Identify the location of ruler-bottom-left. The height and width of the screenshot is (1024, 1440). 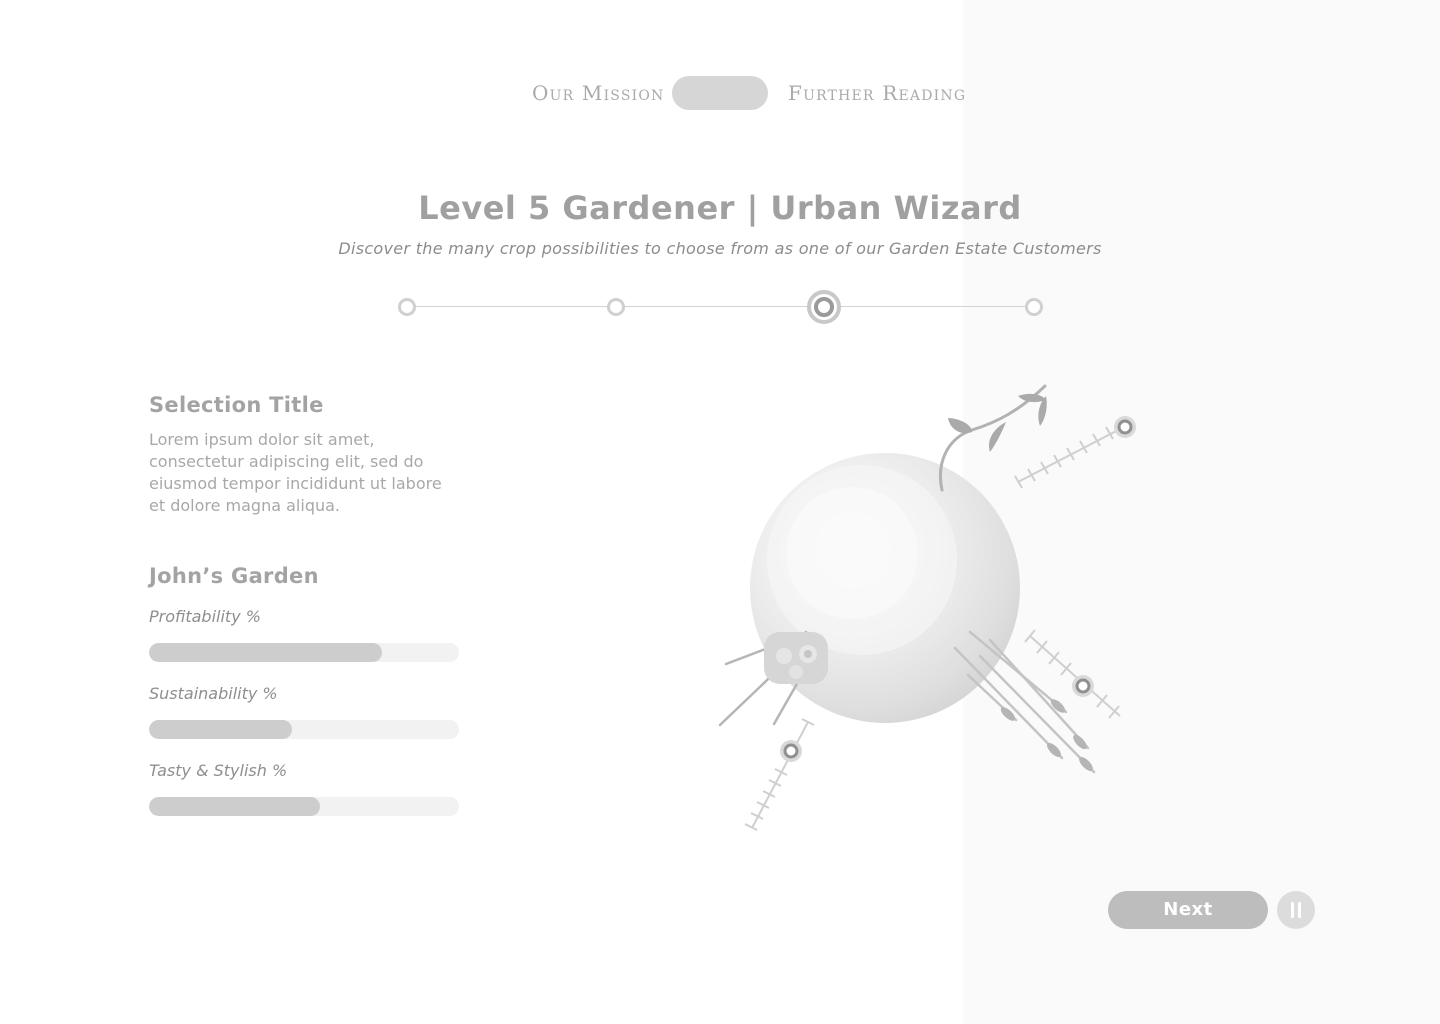
(779, 774).